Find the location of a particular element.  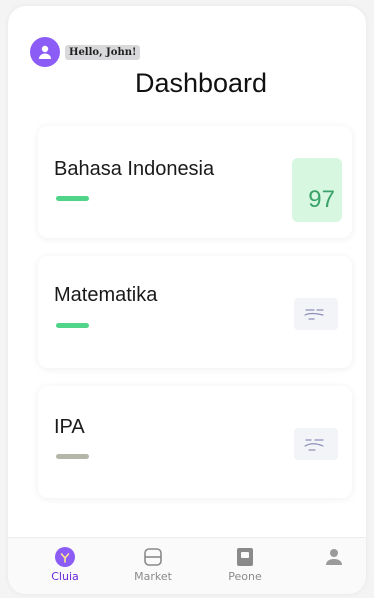

greeting-row: Hello, John! is located at coordinates (85, 52).